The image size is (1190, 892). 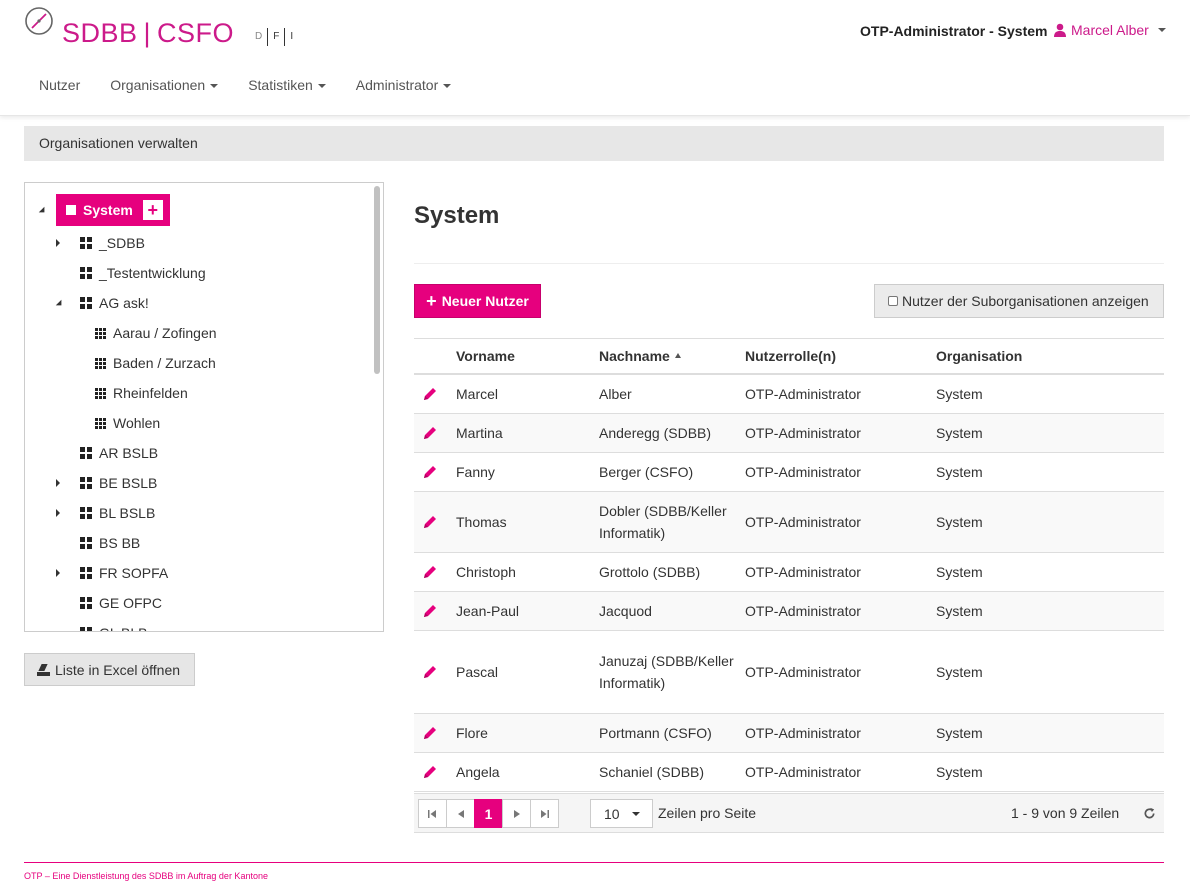 I want to click on tree-node: FR SOPFA, so click(x=124, y=573).